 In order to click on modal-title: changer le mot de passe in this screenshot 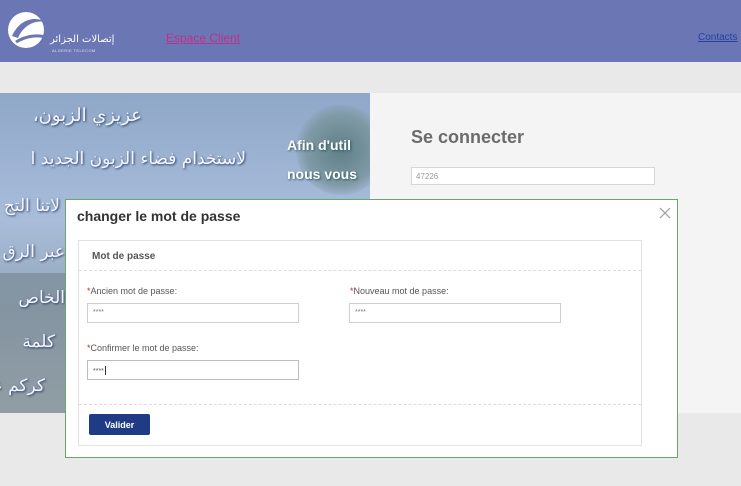, I will do `click(159, 216)`.